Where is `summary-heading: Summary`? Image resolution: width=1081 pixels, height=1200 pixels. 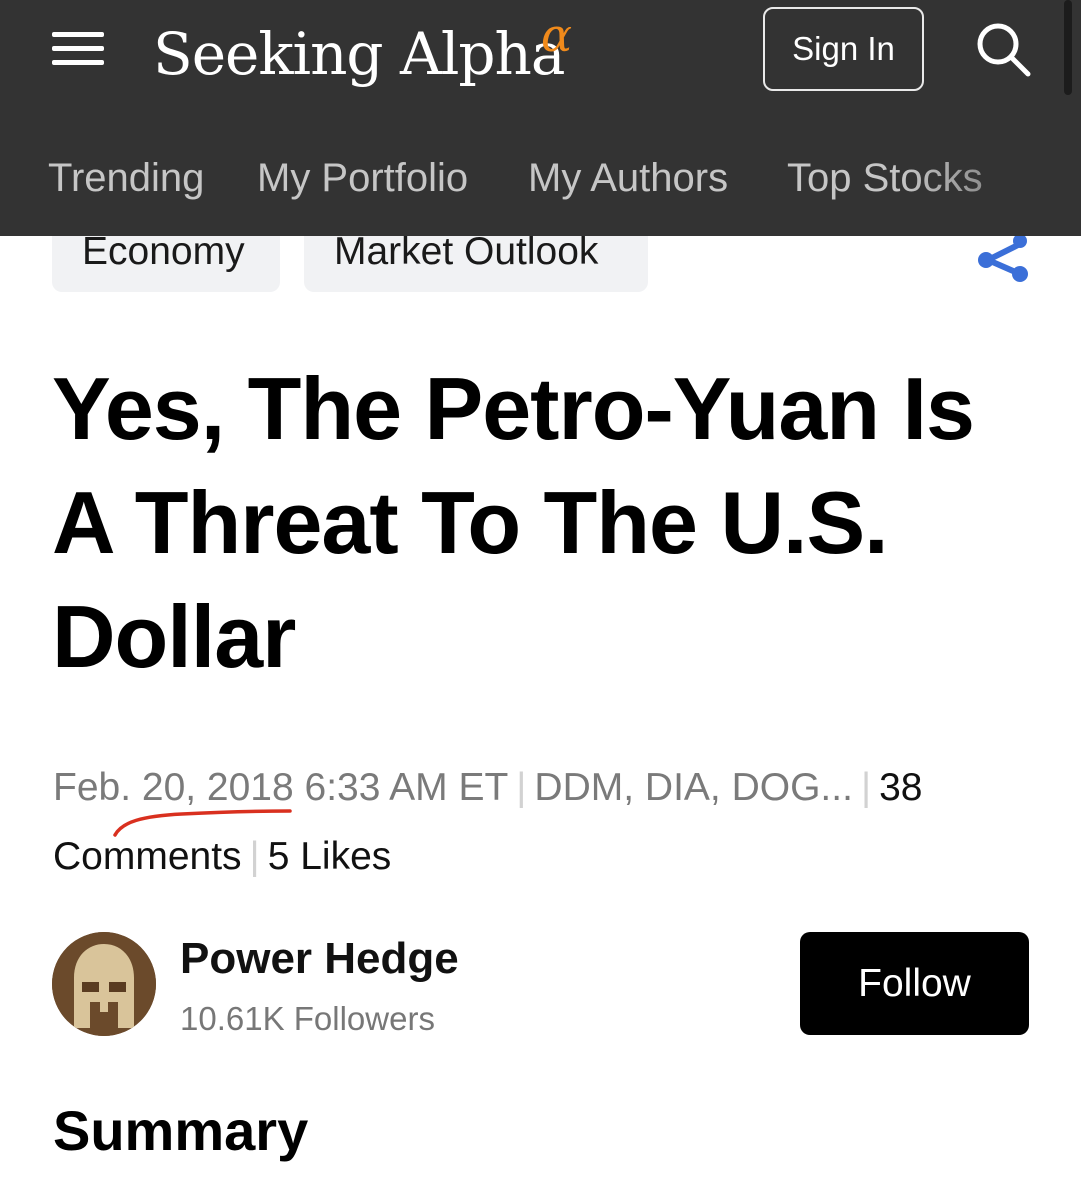 summary-heading: Summary is located at coordinates (181, 1130).